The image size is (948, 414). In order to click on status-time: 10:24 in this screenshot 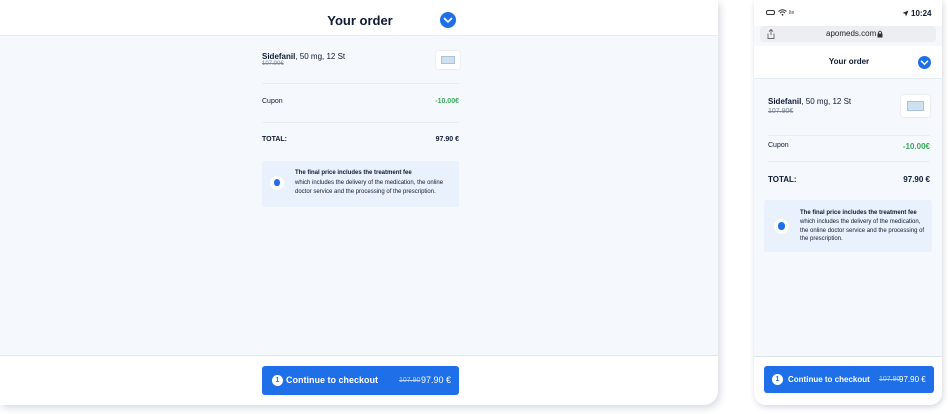, I will do `click(921, 13)`.